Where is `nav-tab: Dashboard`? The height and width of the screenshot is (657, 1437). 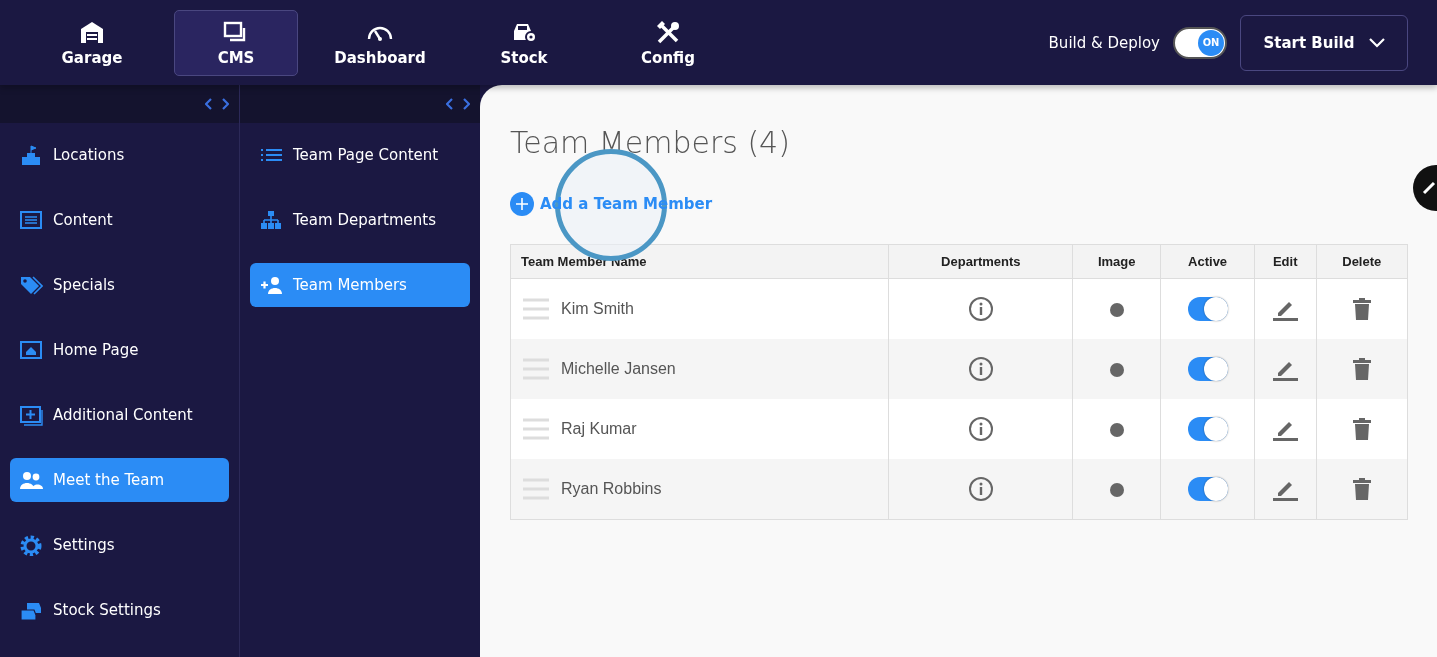 nav-tab: Dashboard is located at coordinates (380, 42).